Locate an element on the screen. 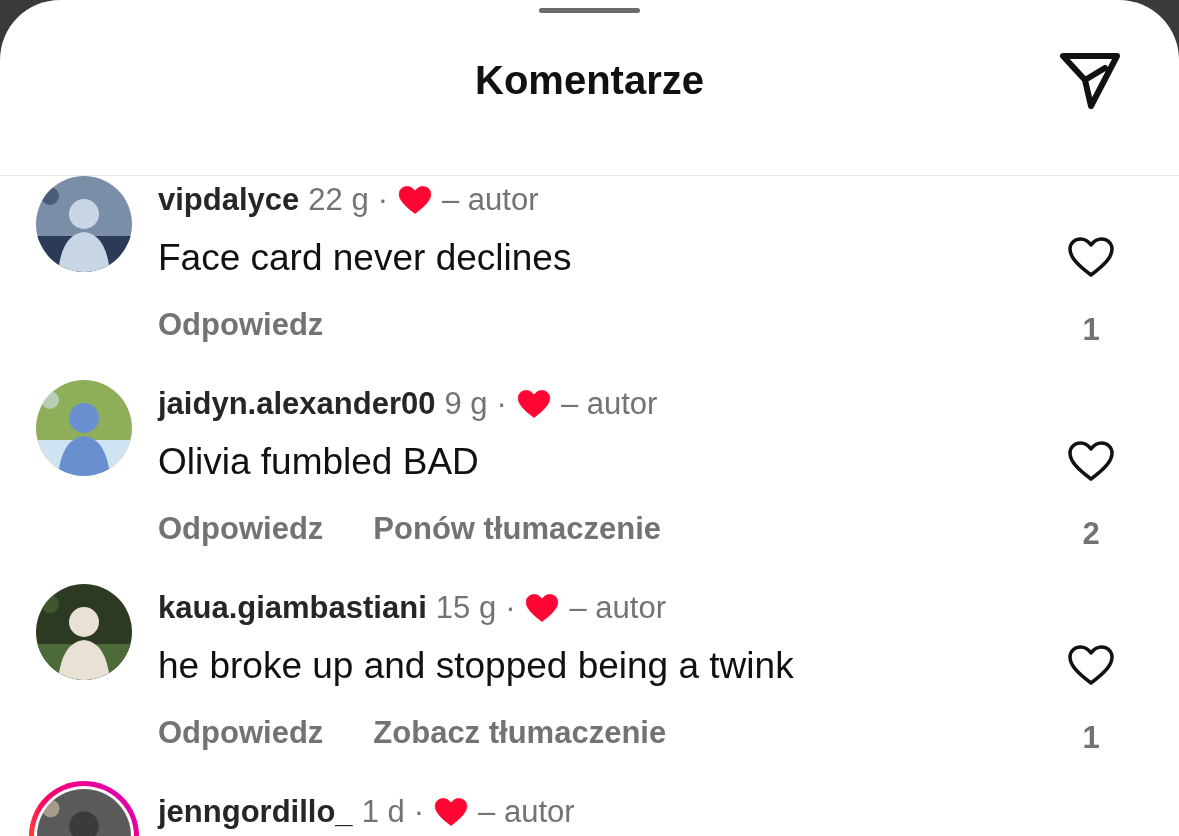  translation-link: Zobacz tłumaczenie is located at coordinates (520, 733).